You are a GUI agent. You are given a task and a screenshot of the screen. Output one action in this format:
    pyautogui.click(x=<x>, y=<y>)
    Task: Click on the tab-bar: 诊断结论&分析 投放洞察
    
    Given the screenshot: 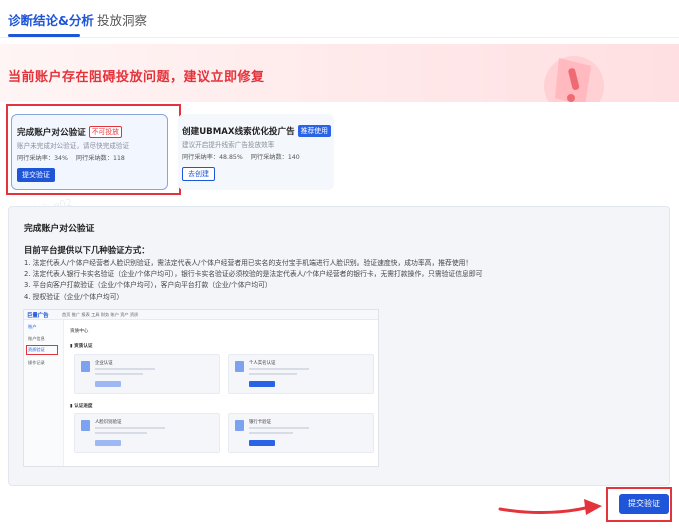 What is the action you would take?
    pyautogui.click(x=339, y=19)
    